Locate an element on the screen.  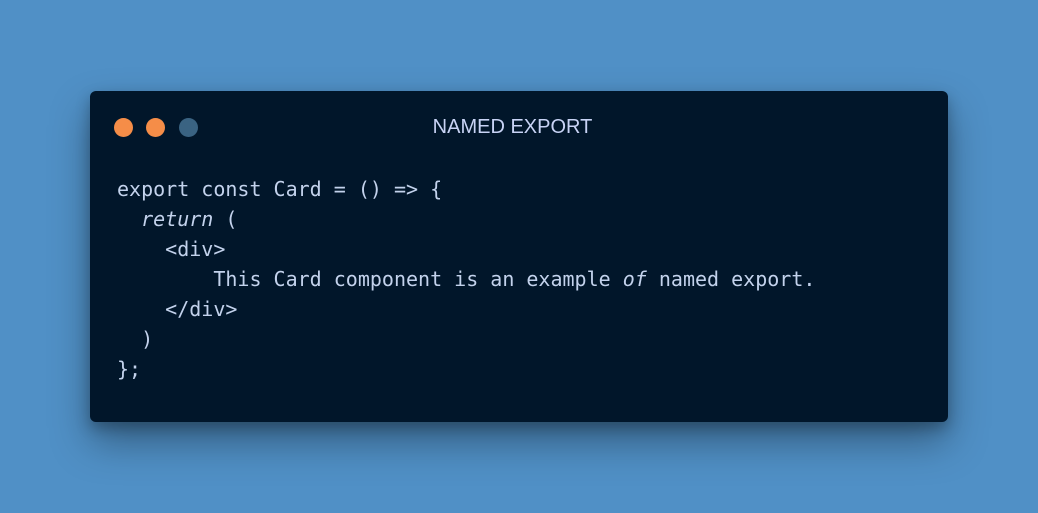
return-keyword: return is located at coordinates (177, 219).